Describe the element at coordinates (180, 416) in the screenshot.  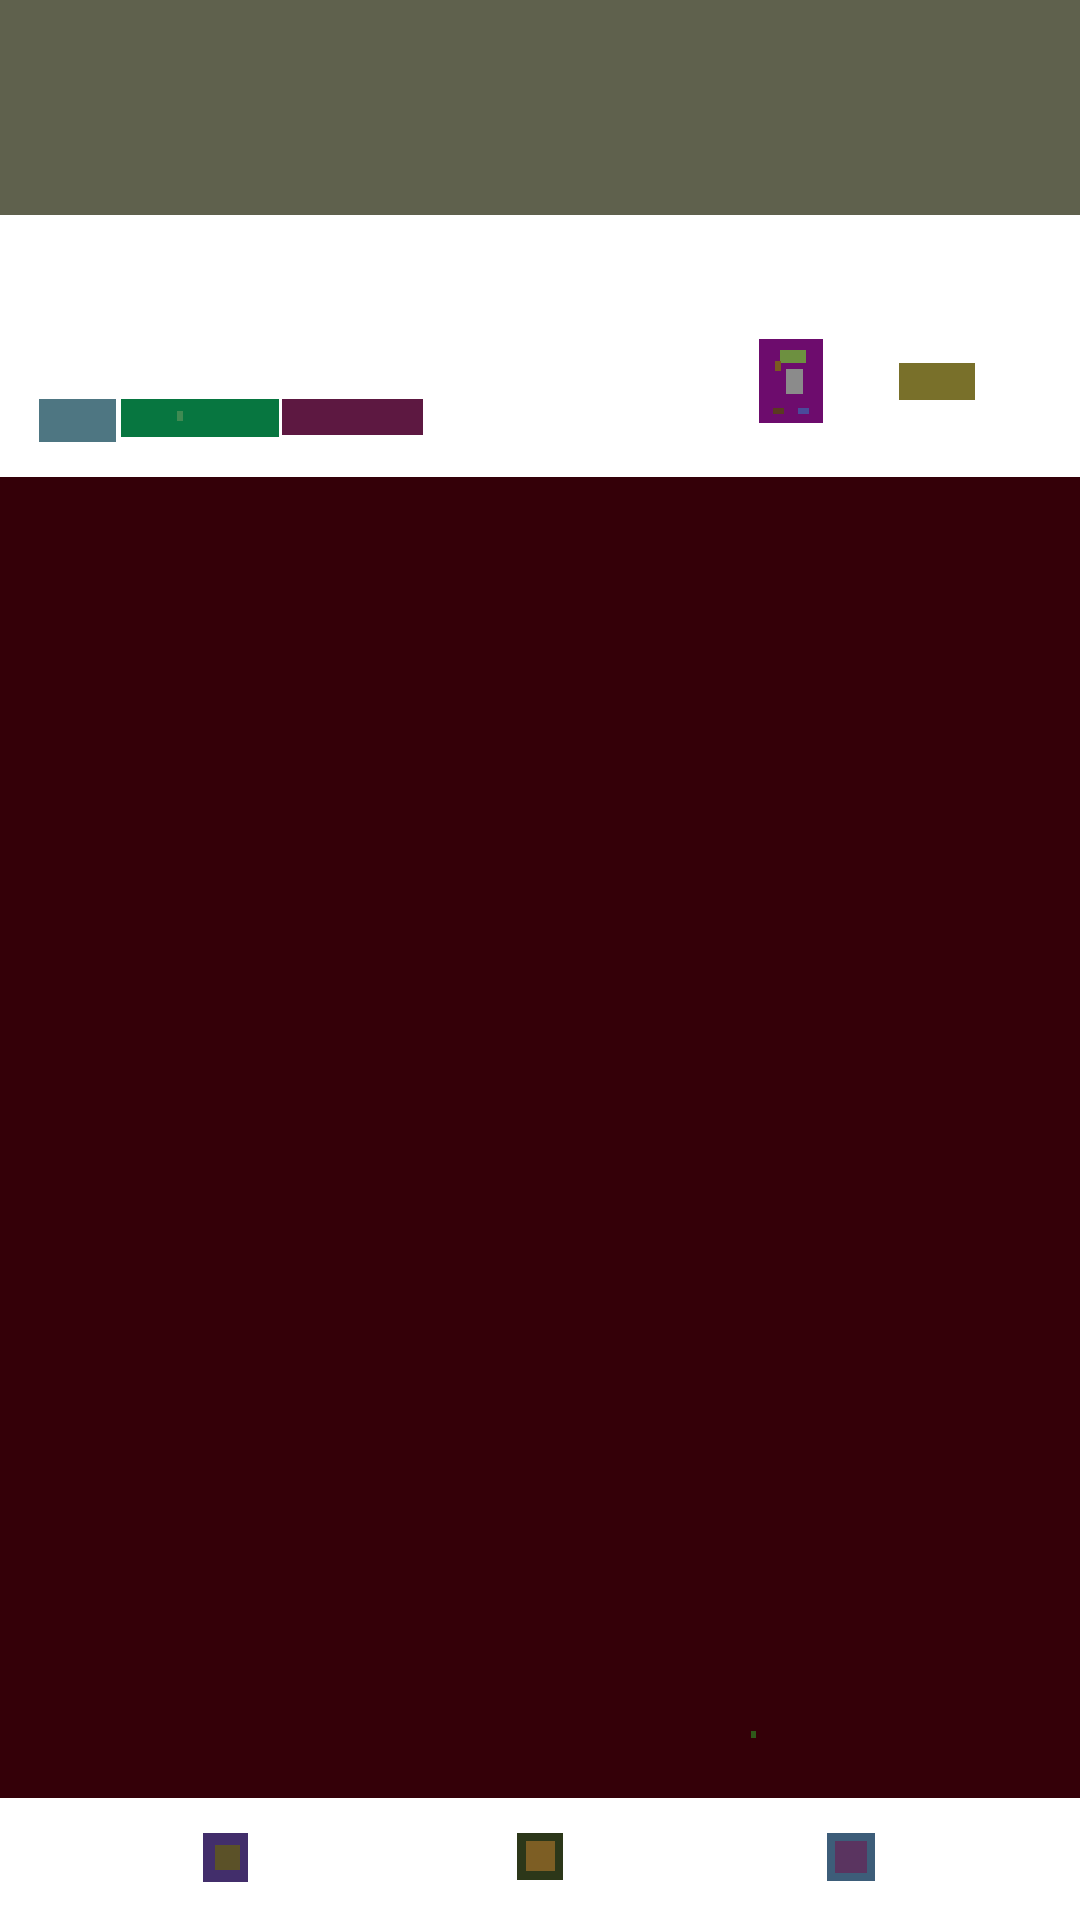
I see `tab-2-indicator-icon` at that location.